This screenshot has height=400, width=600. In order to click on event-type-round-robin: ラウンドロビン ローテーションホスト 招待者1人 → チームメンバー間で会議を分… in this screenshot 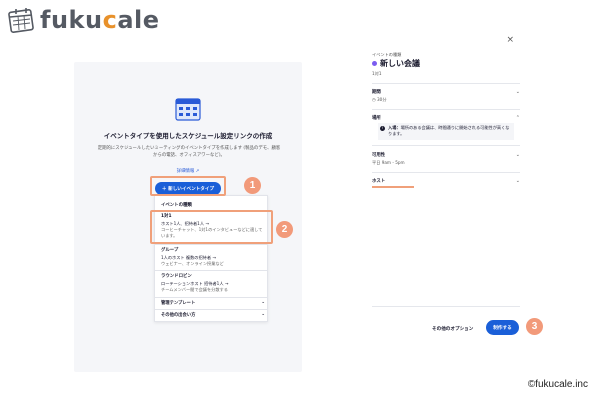, I will do `click(213, 283)`.